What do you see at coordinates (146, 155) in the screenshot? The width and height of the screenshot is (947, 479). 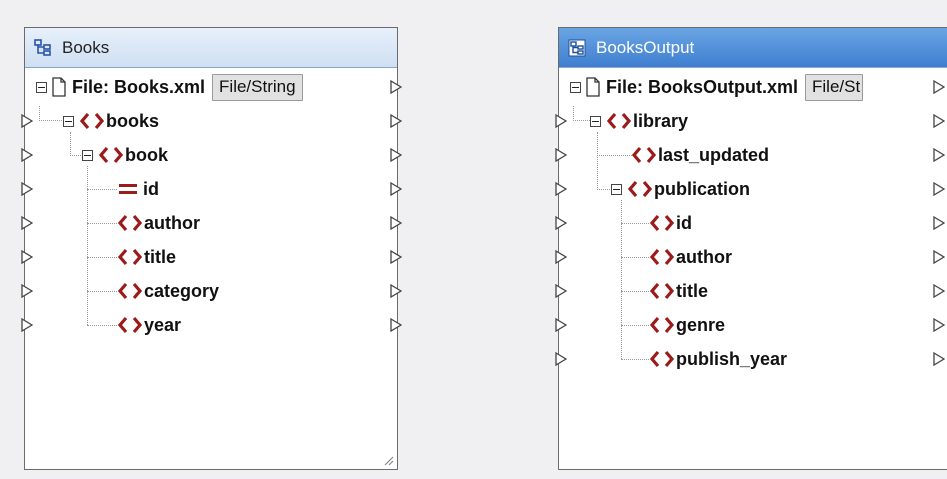 I see `node-label: book` at bounding box center [146, 155].